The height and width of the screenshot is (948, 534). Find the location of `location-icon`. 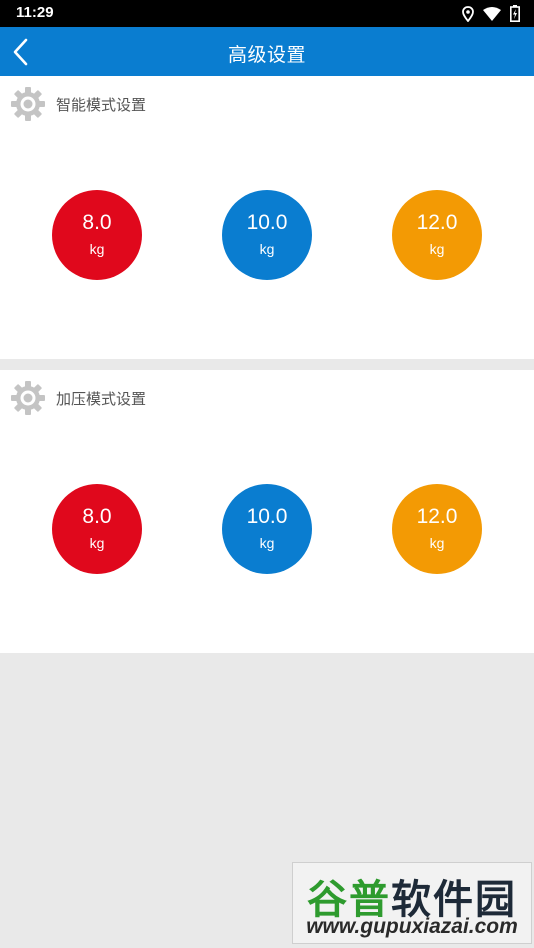

location-icon is located at coordinates (468, 13).